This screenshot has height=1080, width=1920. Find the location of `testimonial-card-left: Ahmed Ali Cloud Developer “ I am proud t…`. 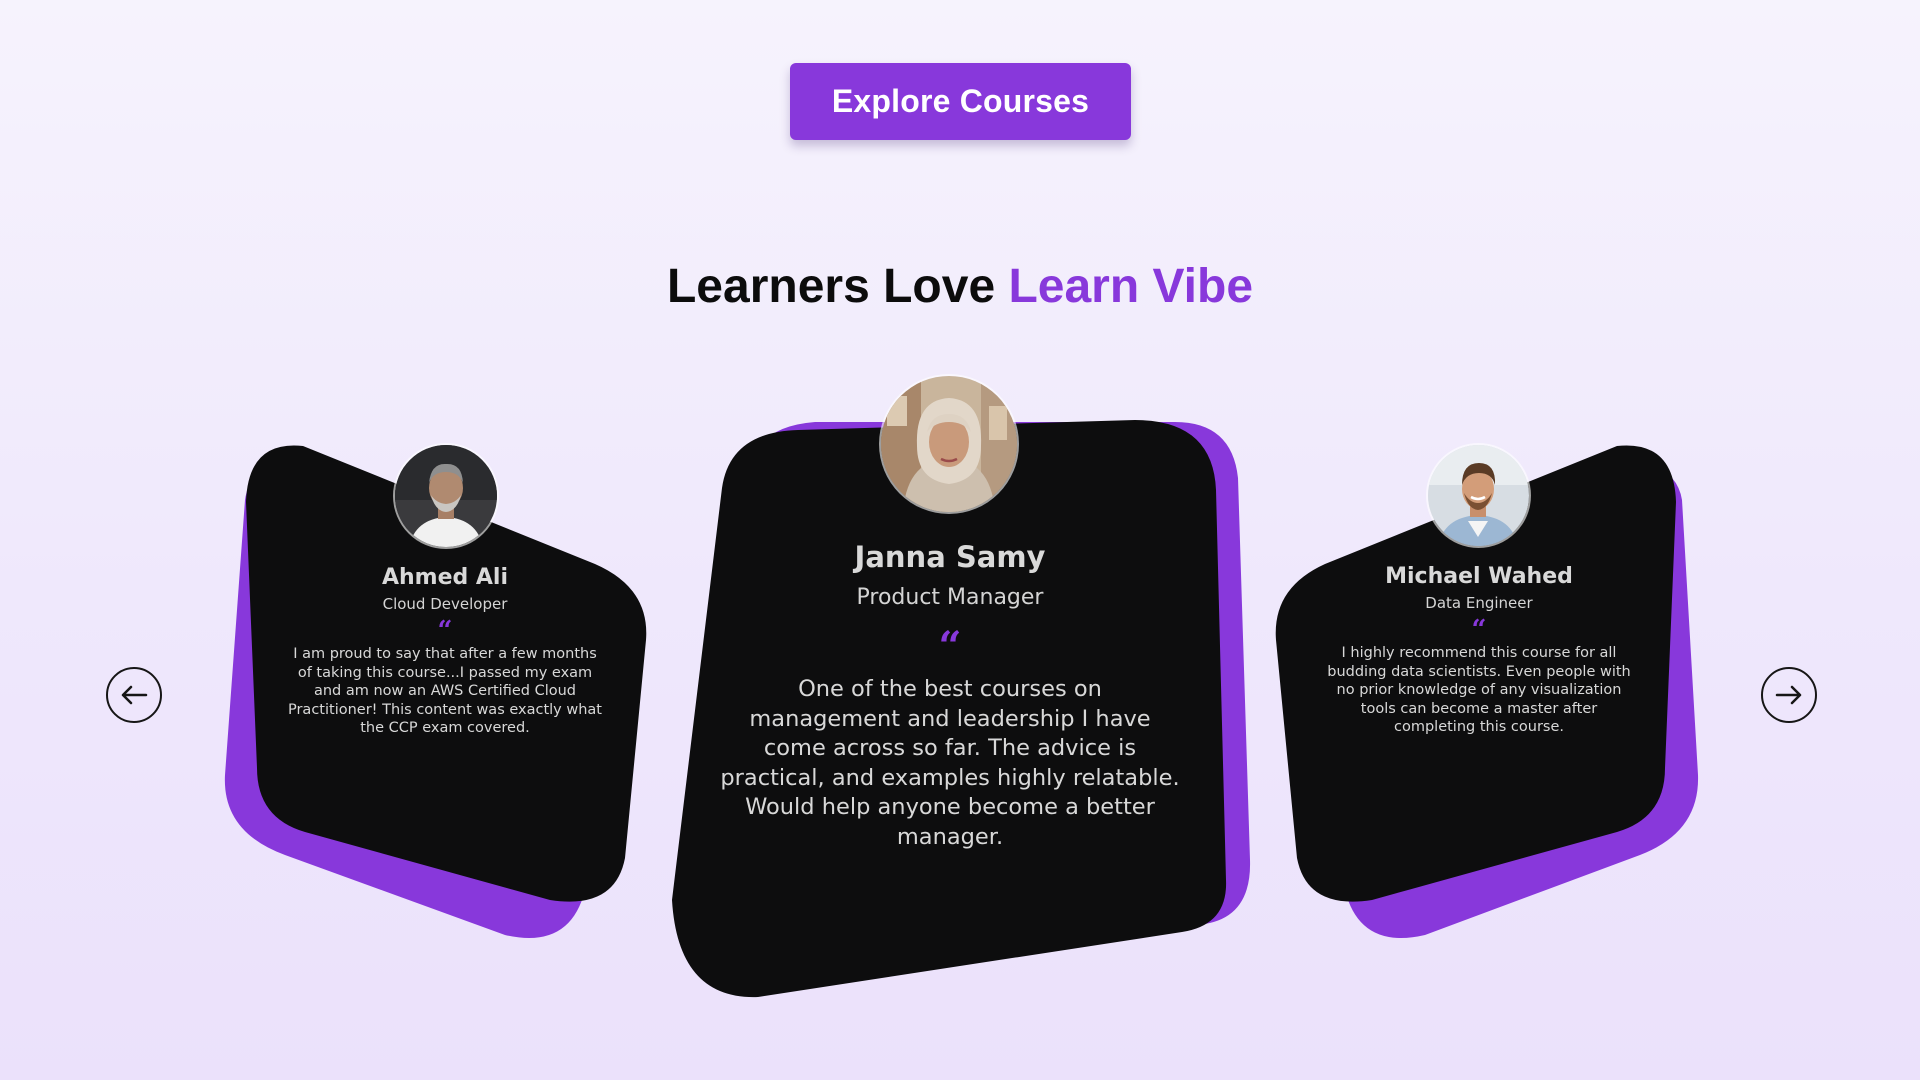

testimonial-card-left: Ahmed Ali Cloud Developer “ I am proud t… is located at coordinates (445, 650).